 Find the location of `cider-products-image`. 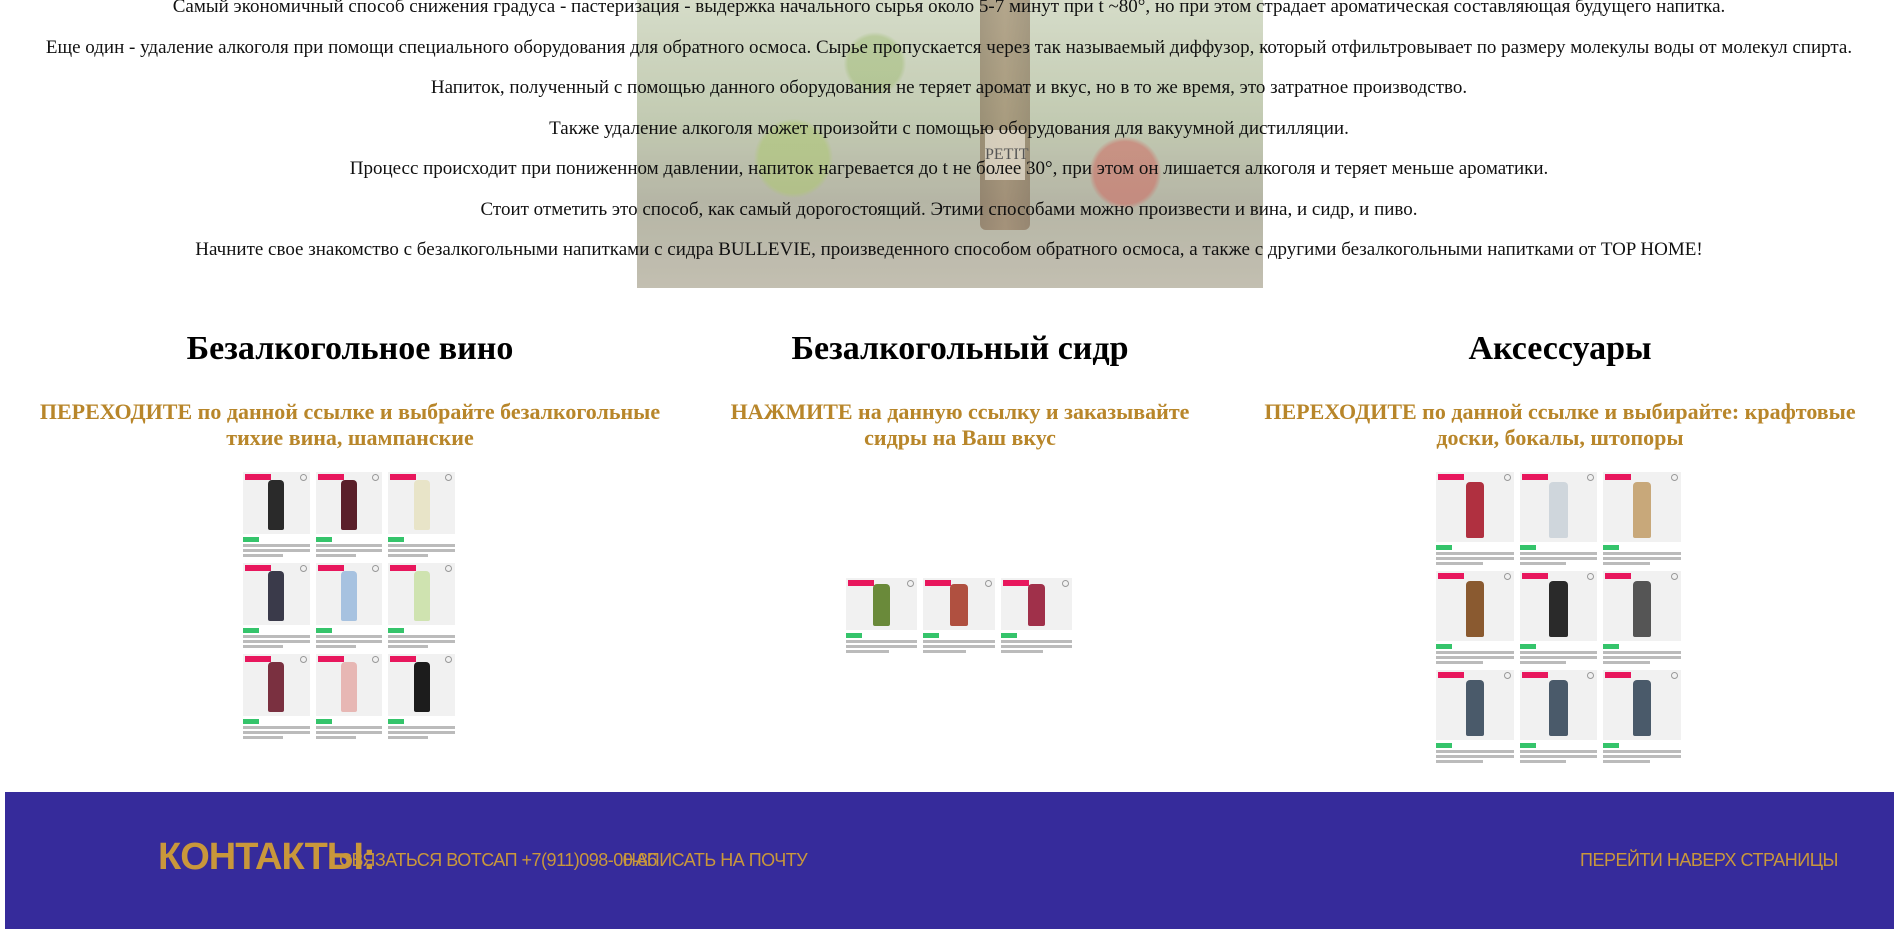

cider-products-image is located at coordinates (959, 615).